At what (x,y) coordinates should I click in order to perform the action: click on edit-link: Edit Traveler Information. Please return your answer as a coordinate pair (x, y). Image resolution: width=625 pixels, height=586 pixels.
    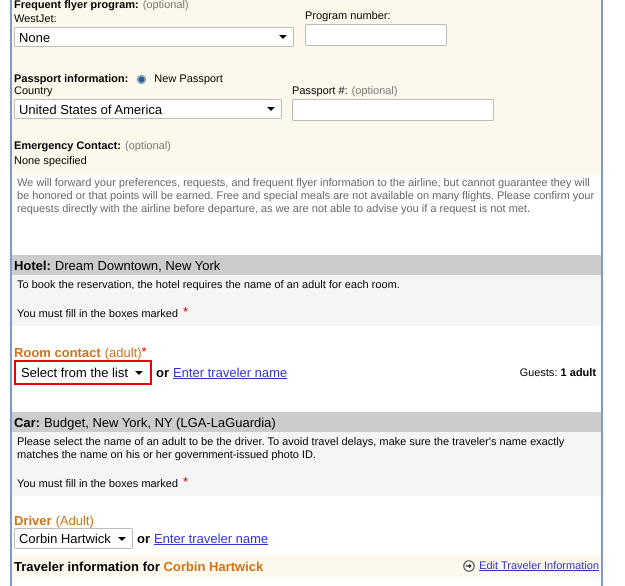
    Looking at the image, I should click on (539, 566).